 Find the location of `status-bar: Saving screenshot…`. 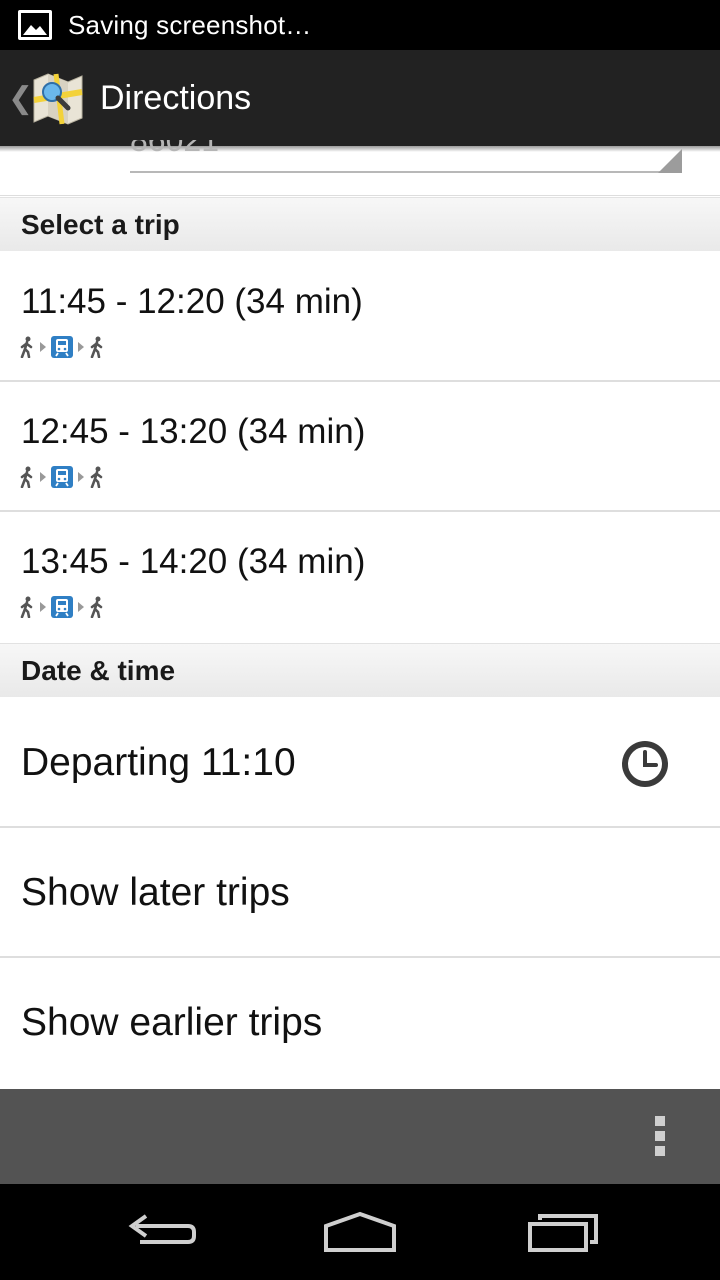

status-bar: Saving screenshot… is located at coordinates (360, 25).